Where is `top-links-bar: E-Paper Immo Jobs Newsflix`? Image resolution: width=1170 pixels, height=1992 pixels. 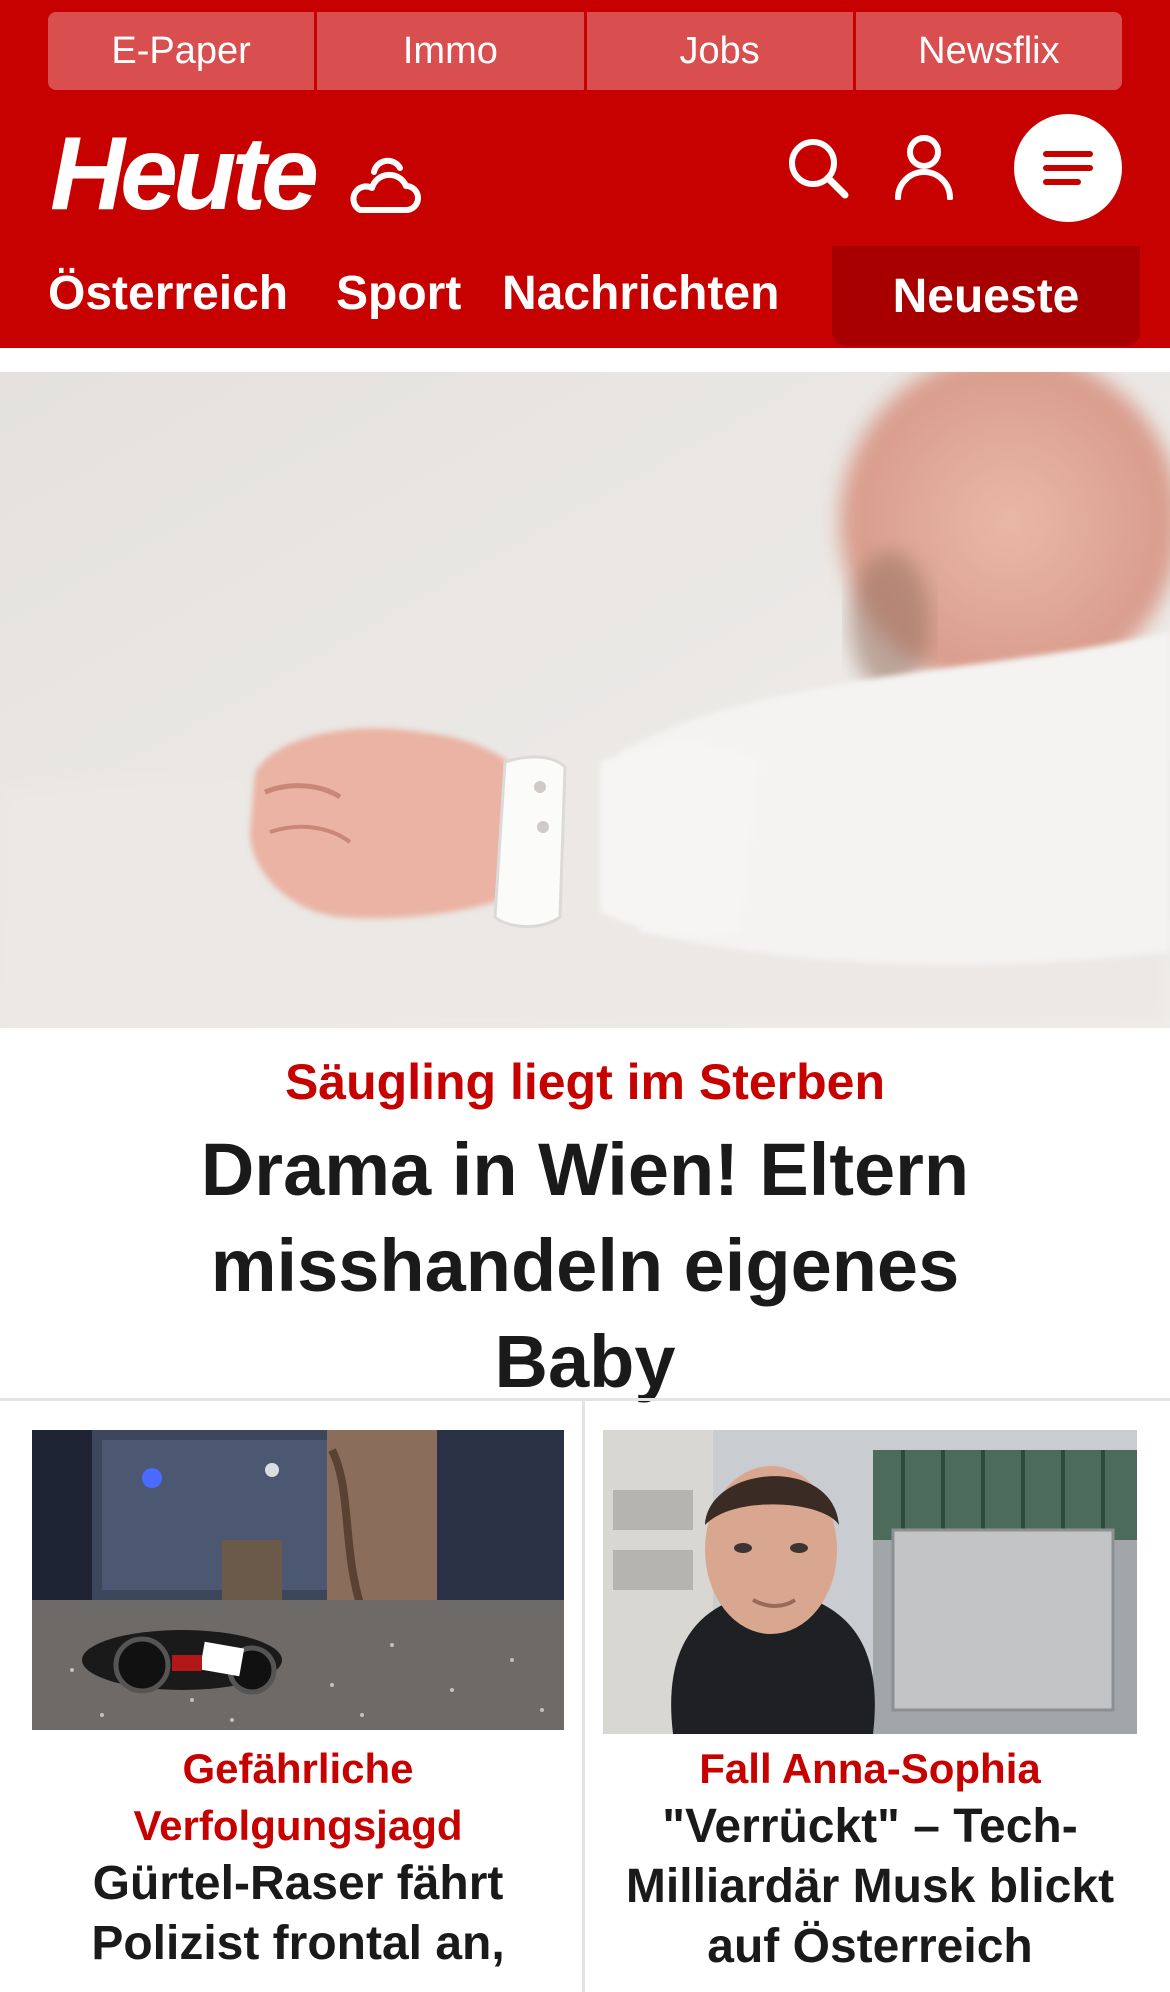 top-links-bar: E-Paper Immo Jobs Newsflix is located at coordinates (585, 51).